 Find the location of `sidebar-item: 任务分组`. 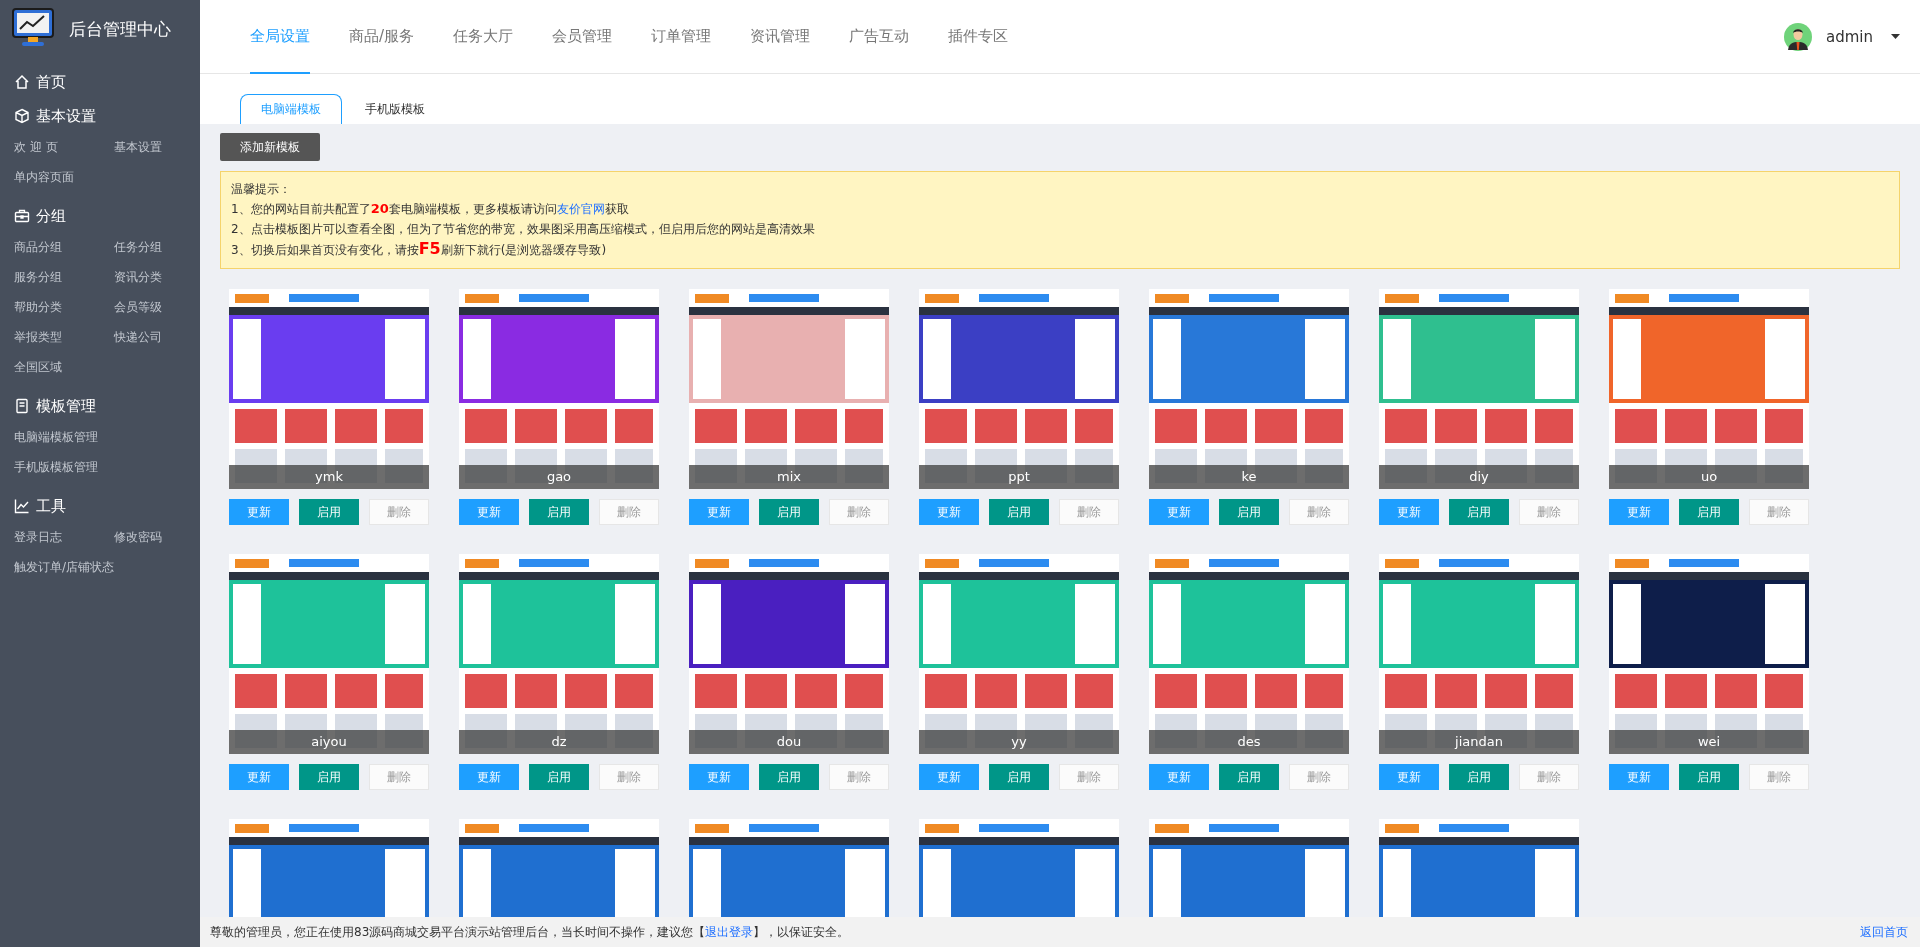

sidebar-item: 任务分组 is located at coordinates (138, 247).